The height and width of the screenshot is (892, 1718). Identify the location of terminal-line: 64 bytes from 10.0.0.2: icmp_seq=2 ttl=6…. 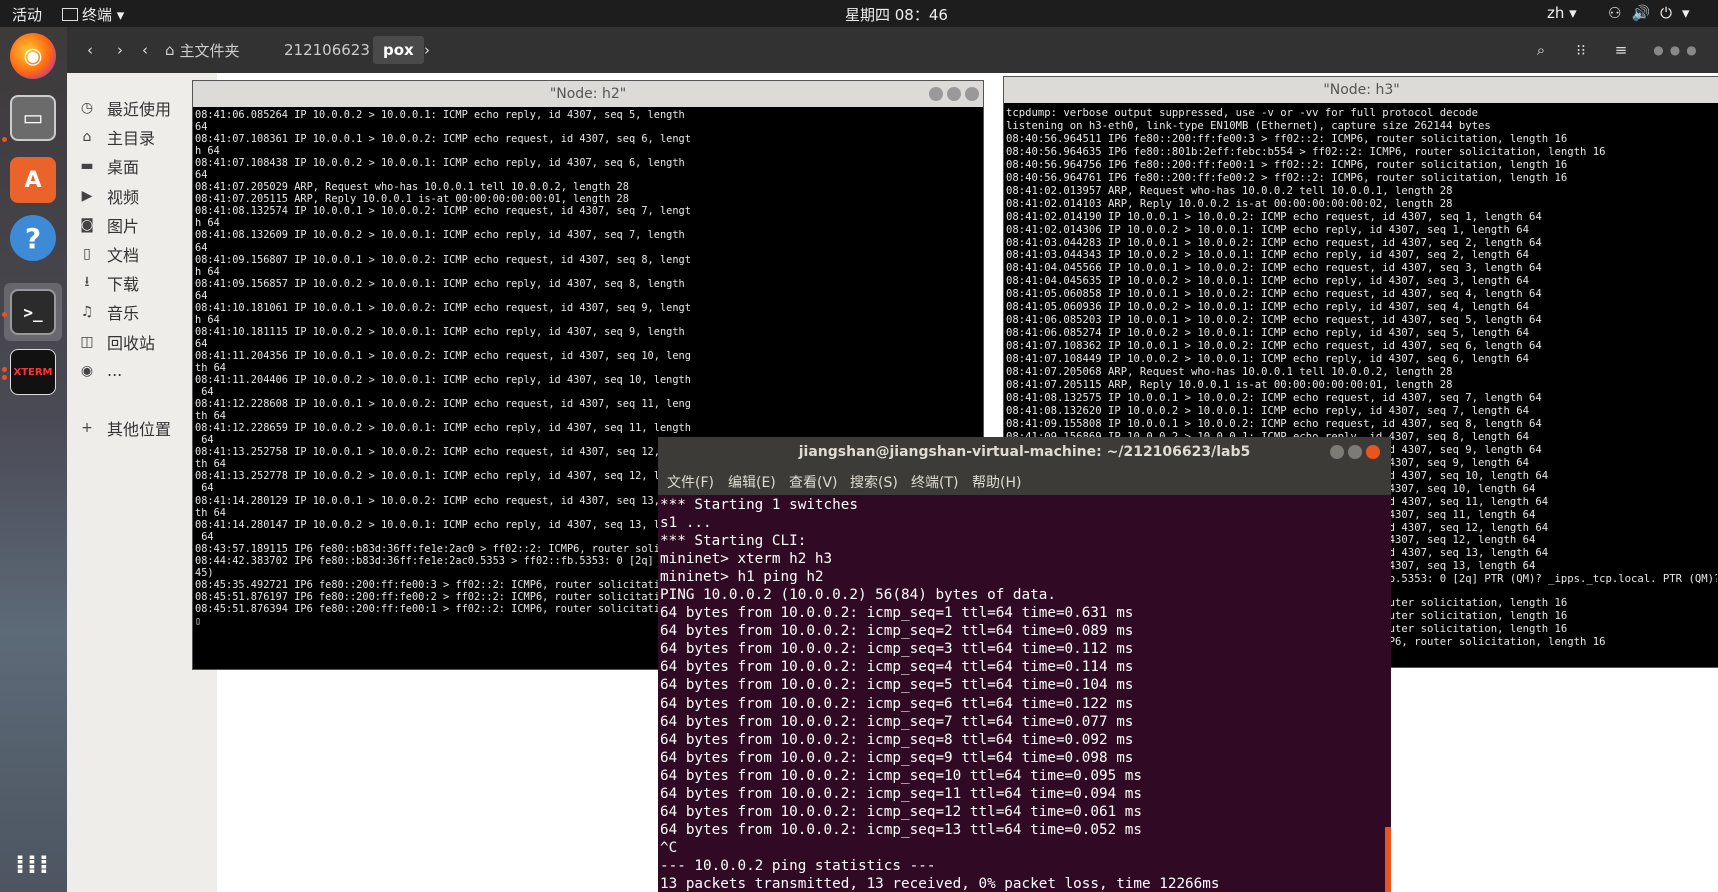
(897, 631).